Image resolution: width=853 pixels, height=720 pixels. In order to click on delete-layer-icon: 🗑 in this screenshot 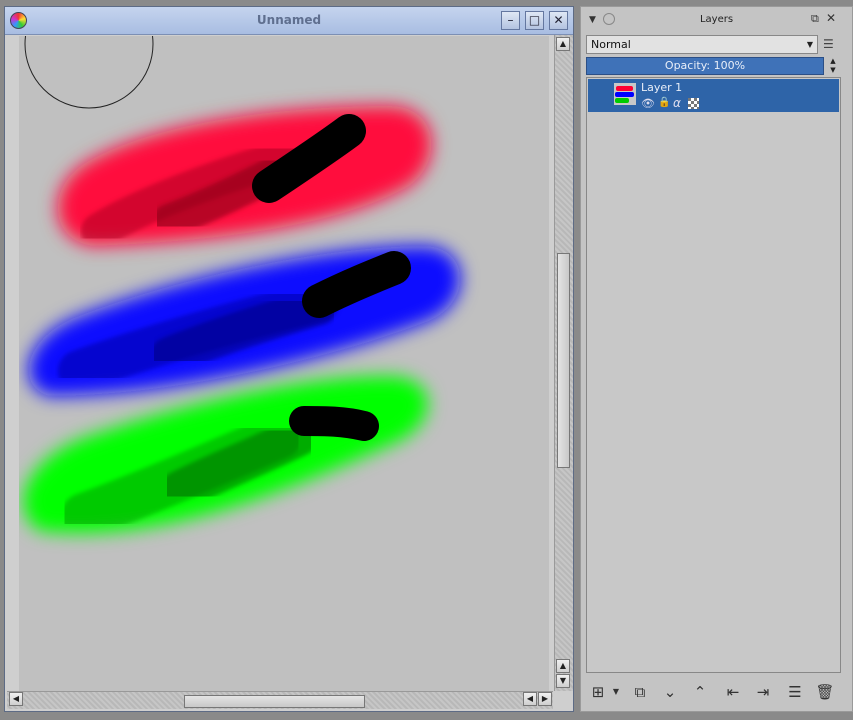, I will do `click(825, 692)`.